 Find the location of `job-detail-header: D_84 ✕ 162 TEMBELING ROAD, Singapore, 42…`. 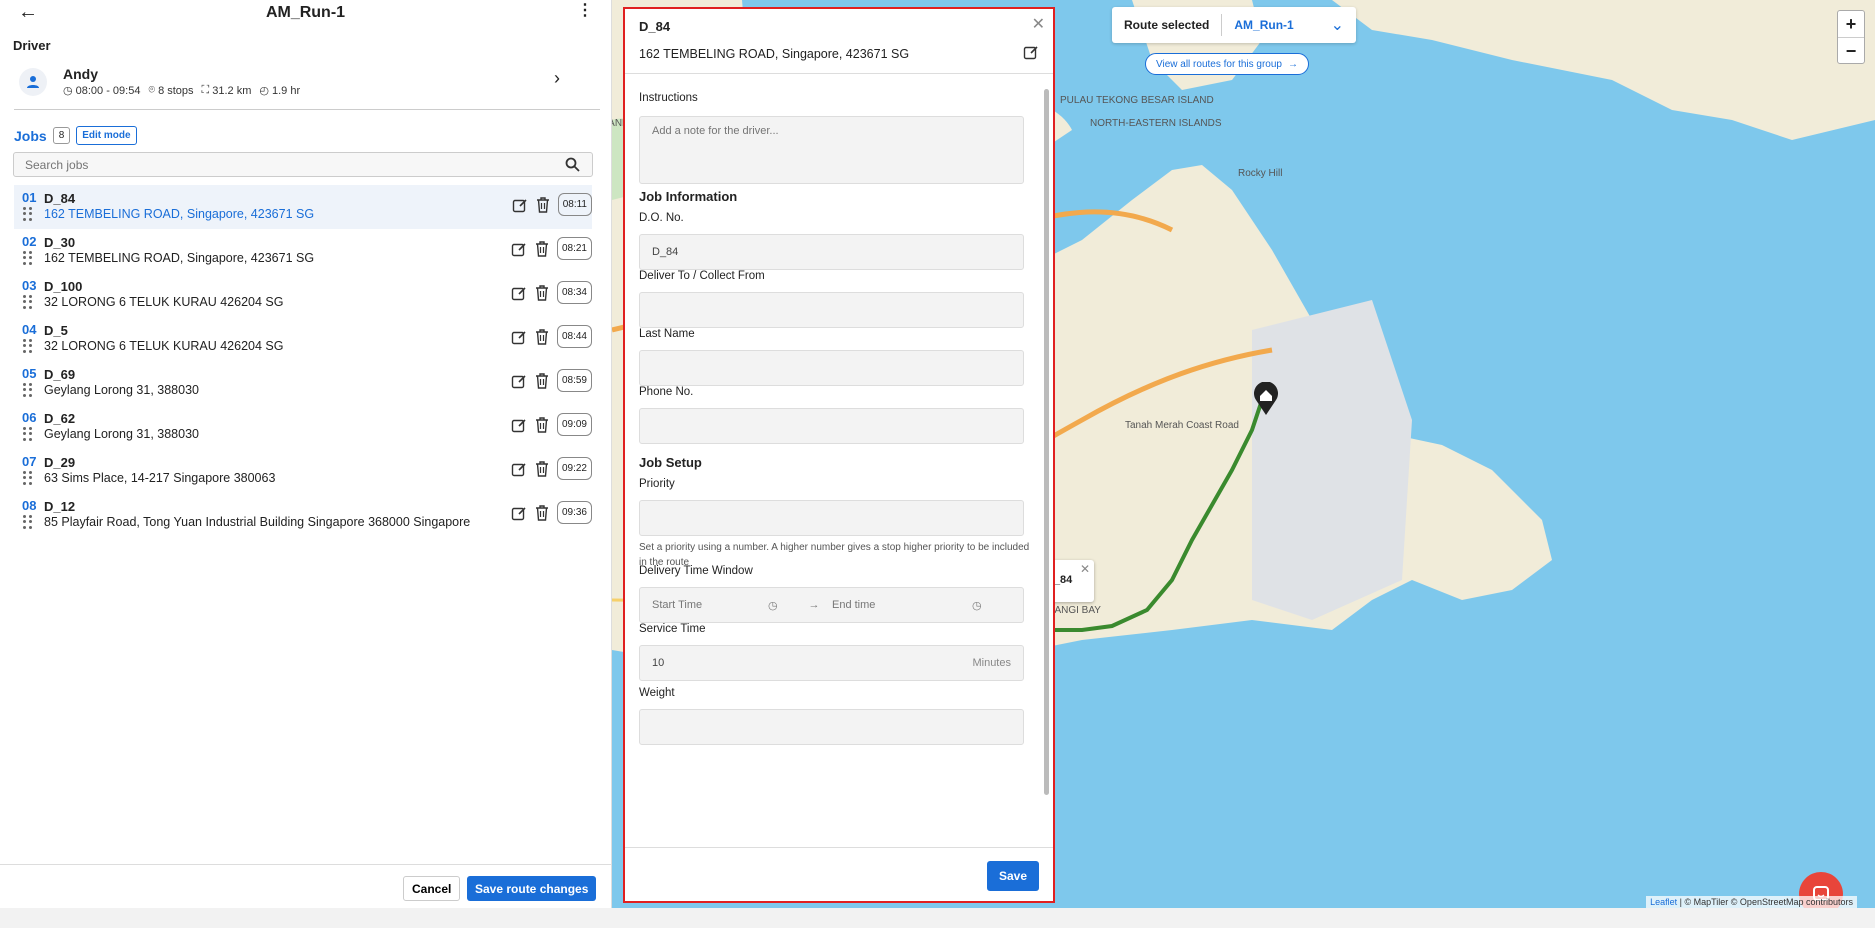

job-detail-header: D_84 ✕ 162 TEMBELING ROAD, Singapore, 42… is located at coordinates (839, 41).